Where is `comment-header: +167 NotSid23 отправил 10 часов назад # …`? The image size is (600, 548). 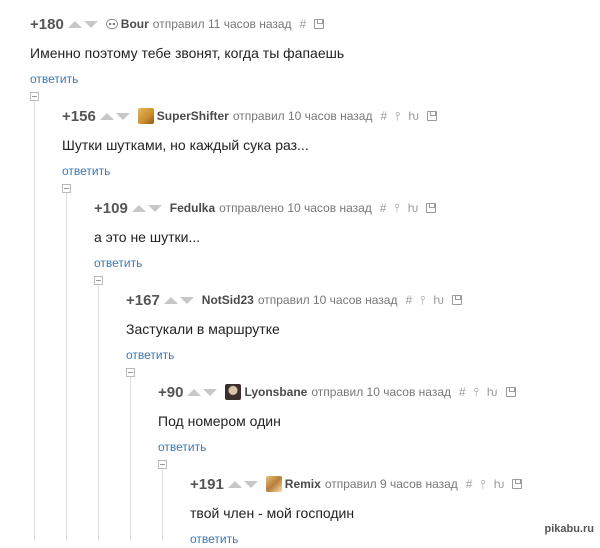
comment-header: +167 NotSid23 отправил 10 часов назад # … is located at coordinates (298, 300).